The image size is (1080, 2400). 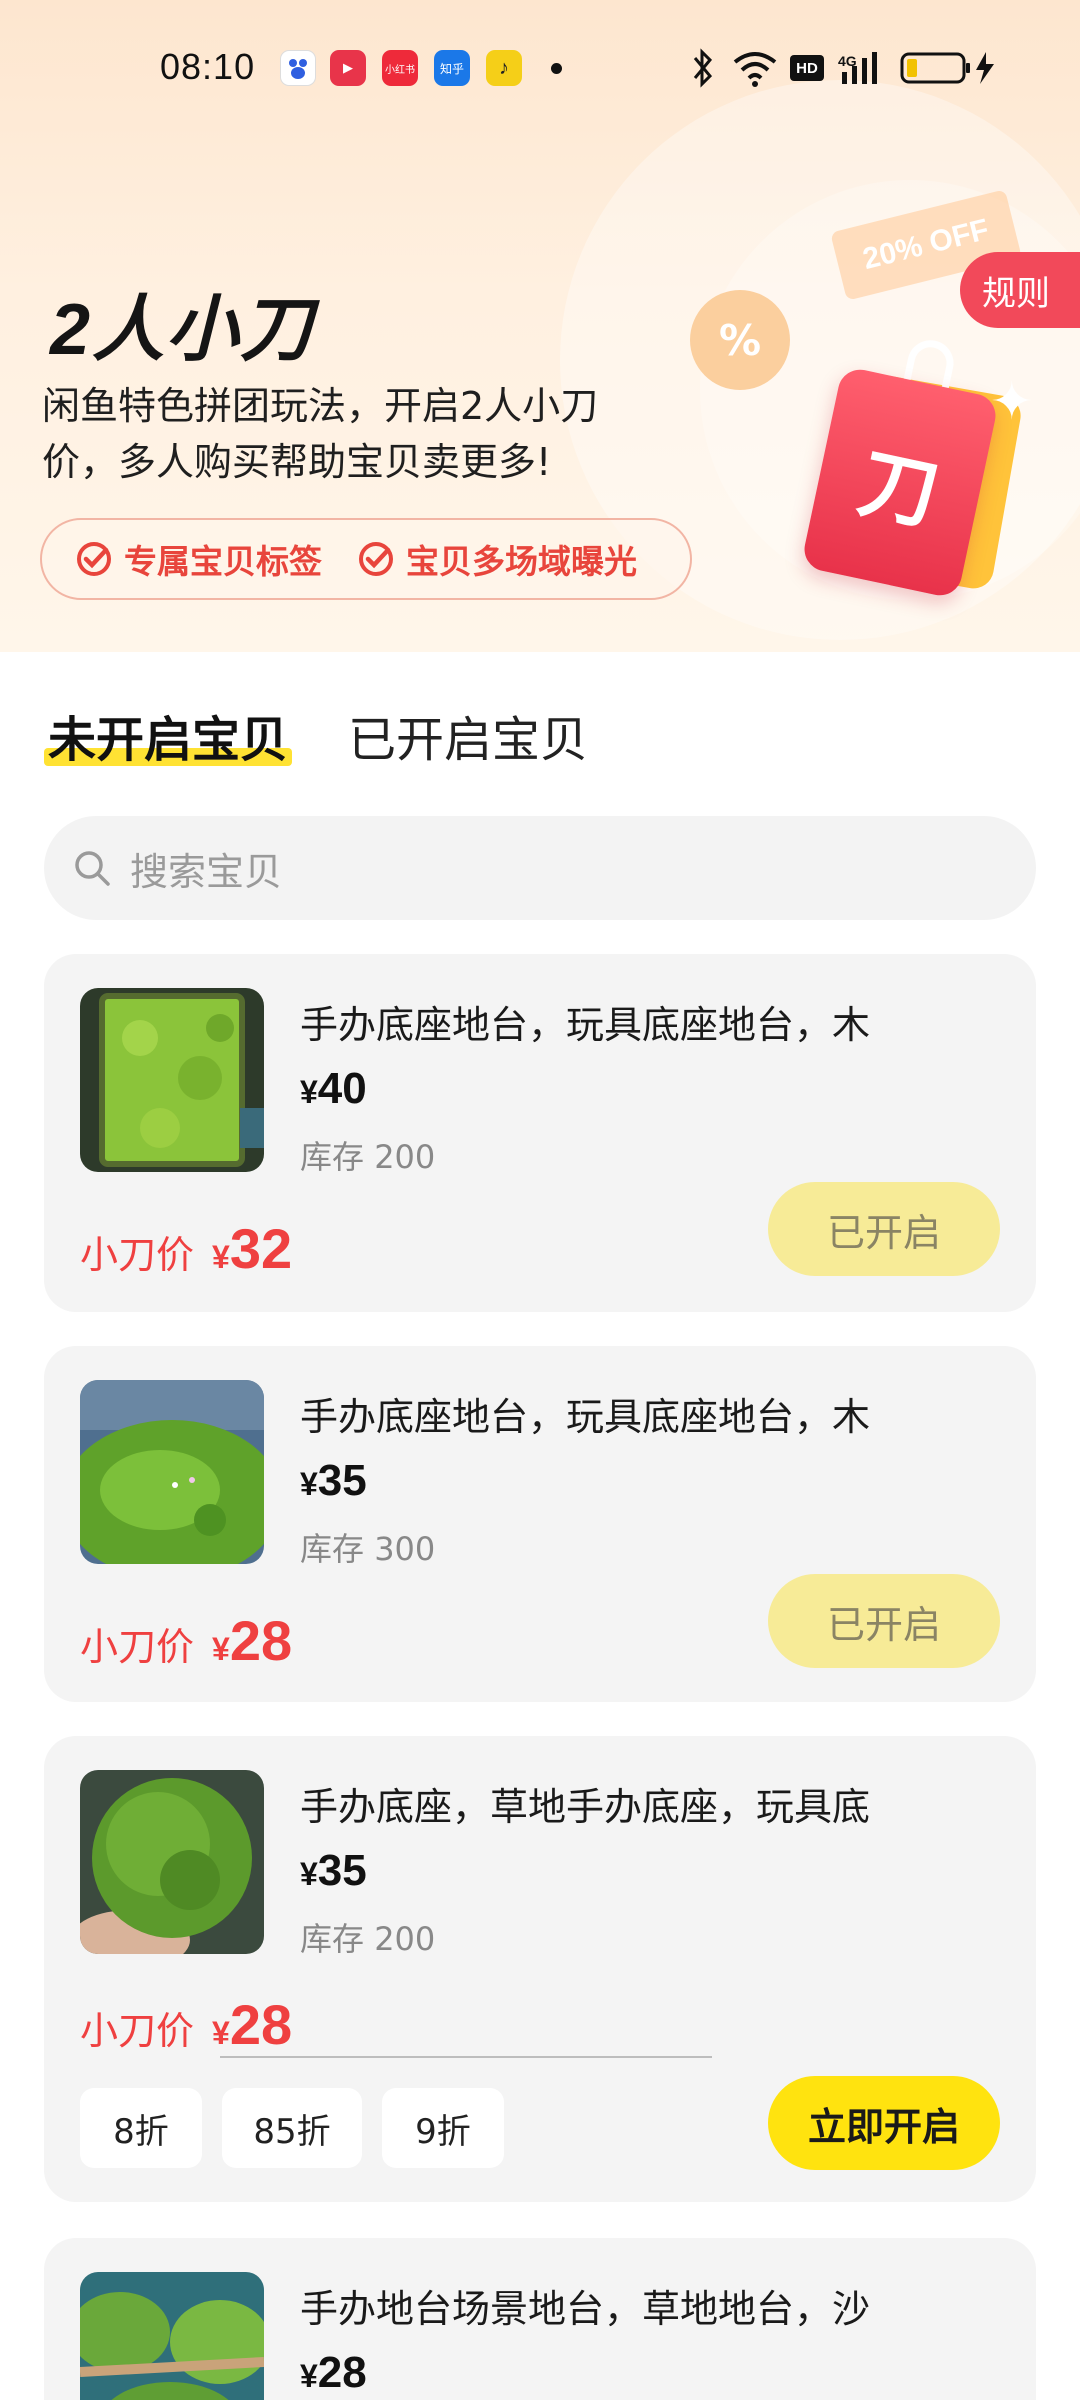 I want to click on enable-now-button: 立即开启, so click(x=884, y=2123).